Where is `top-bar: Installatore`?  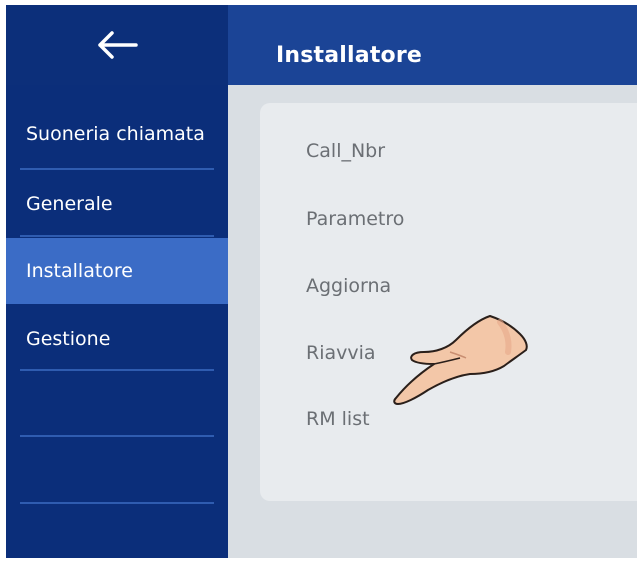 top-bar: Installatore is located at coordinates (321, 45).